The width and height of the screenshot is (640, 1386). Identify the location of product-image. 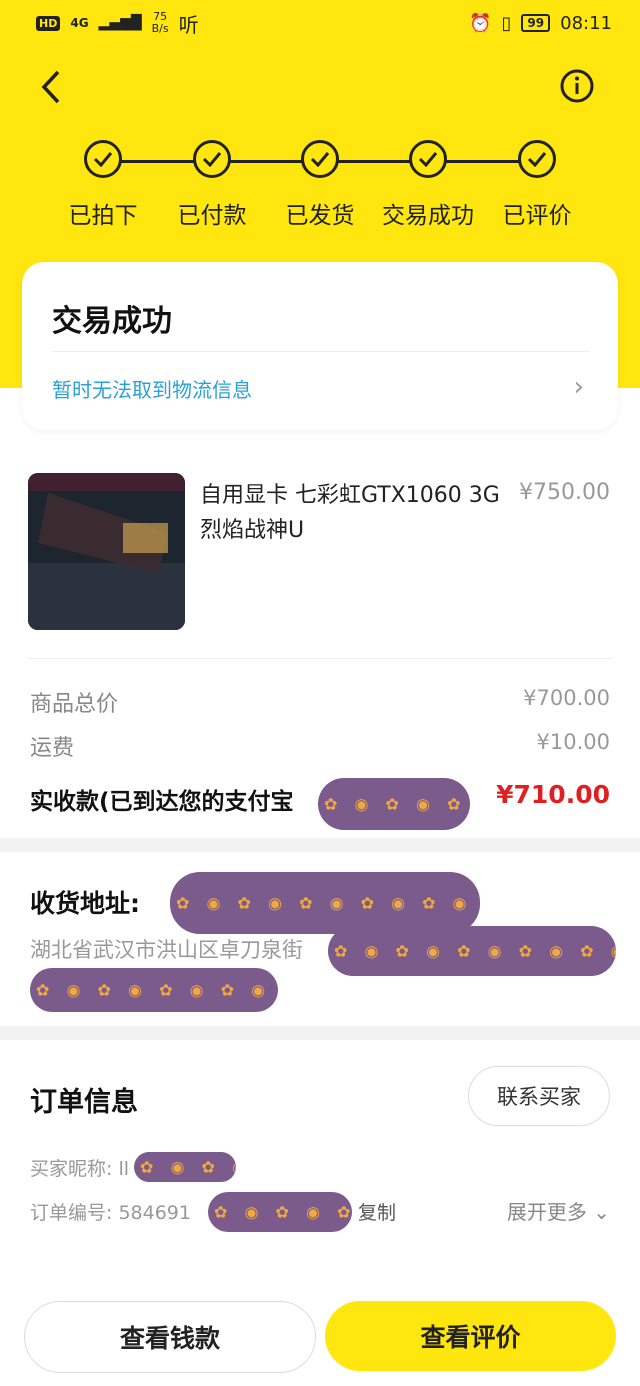
(106, 551).